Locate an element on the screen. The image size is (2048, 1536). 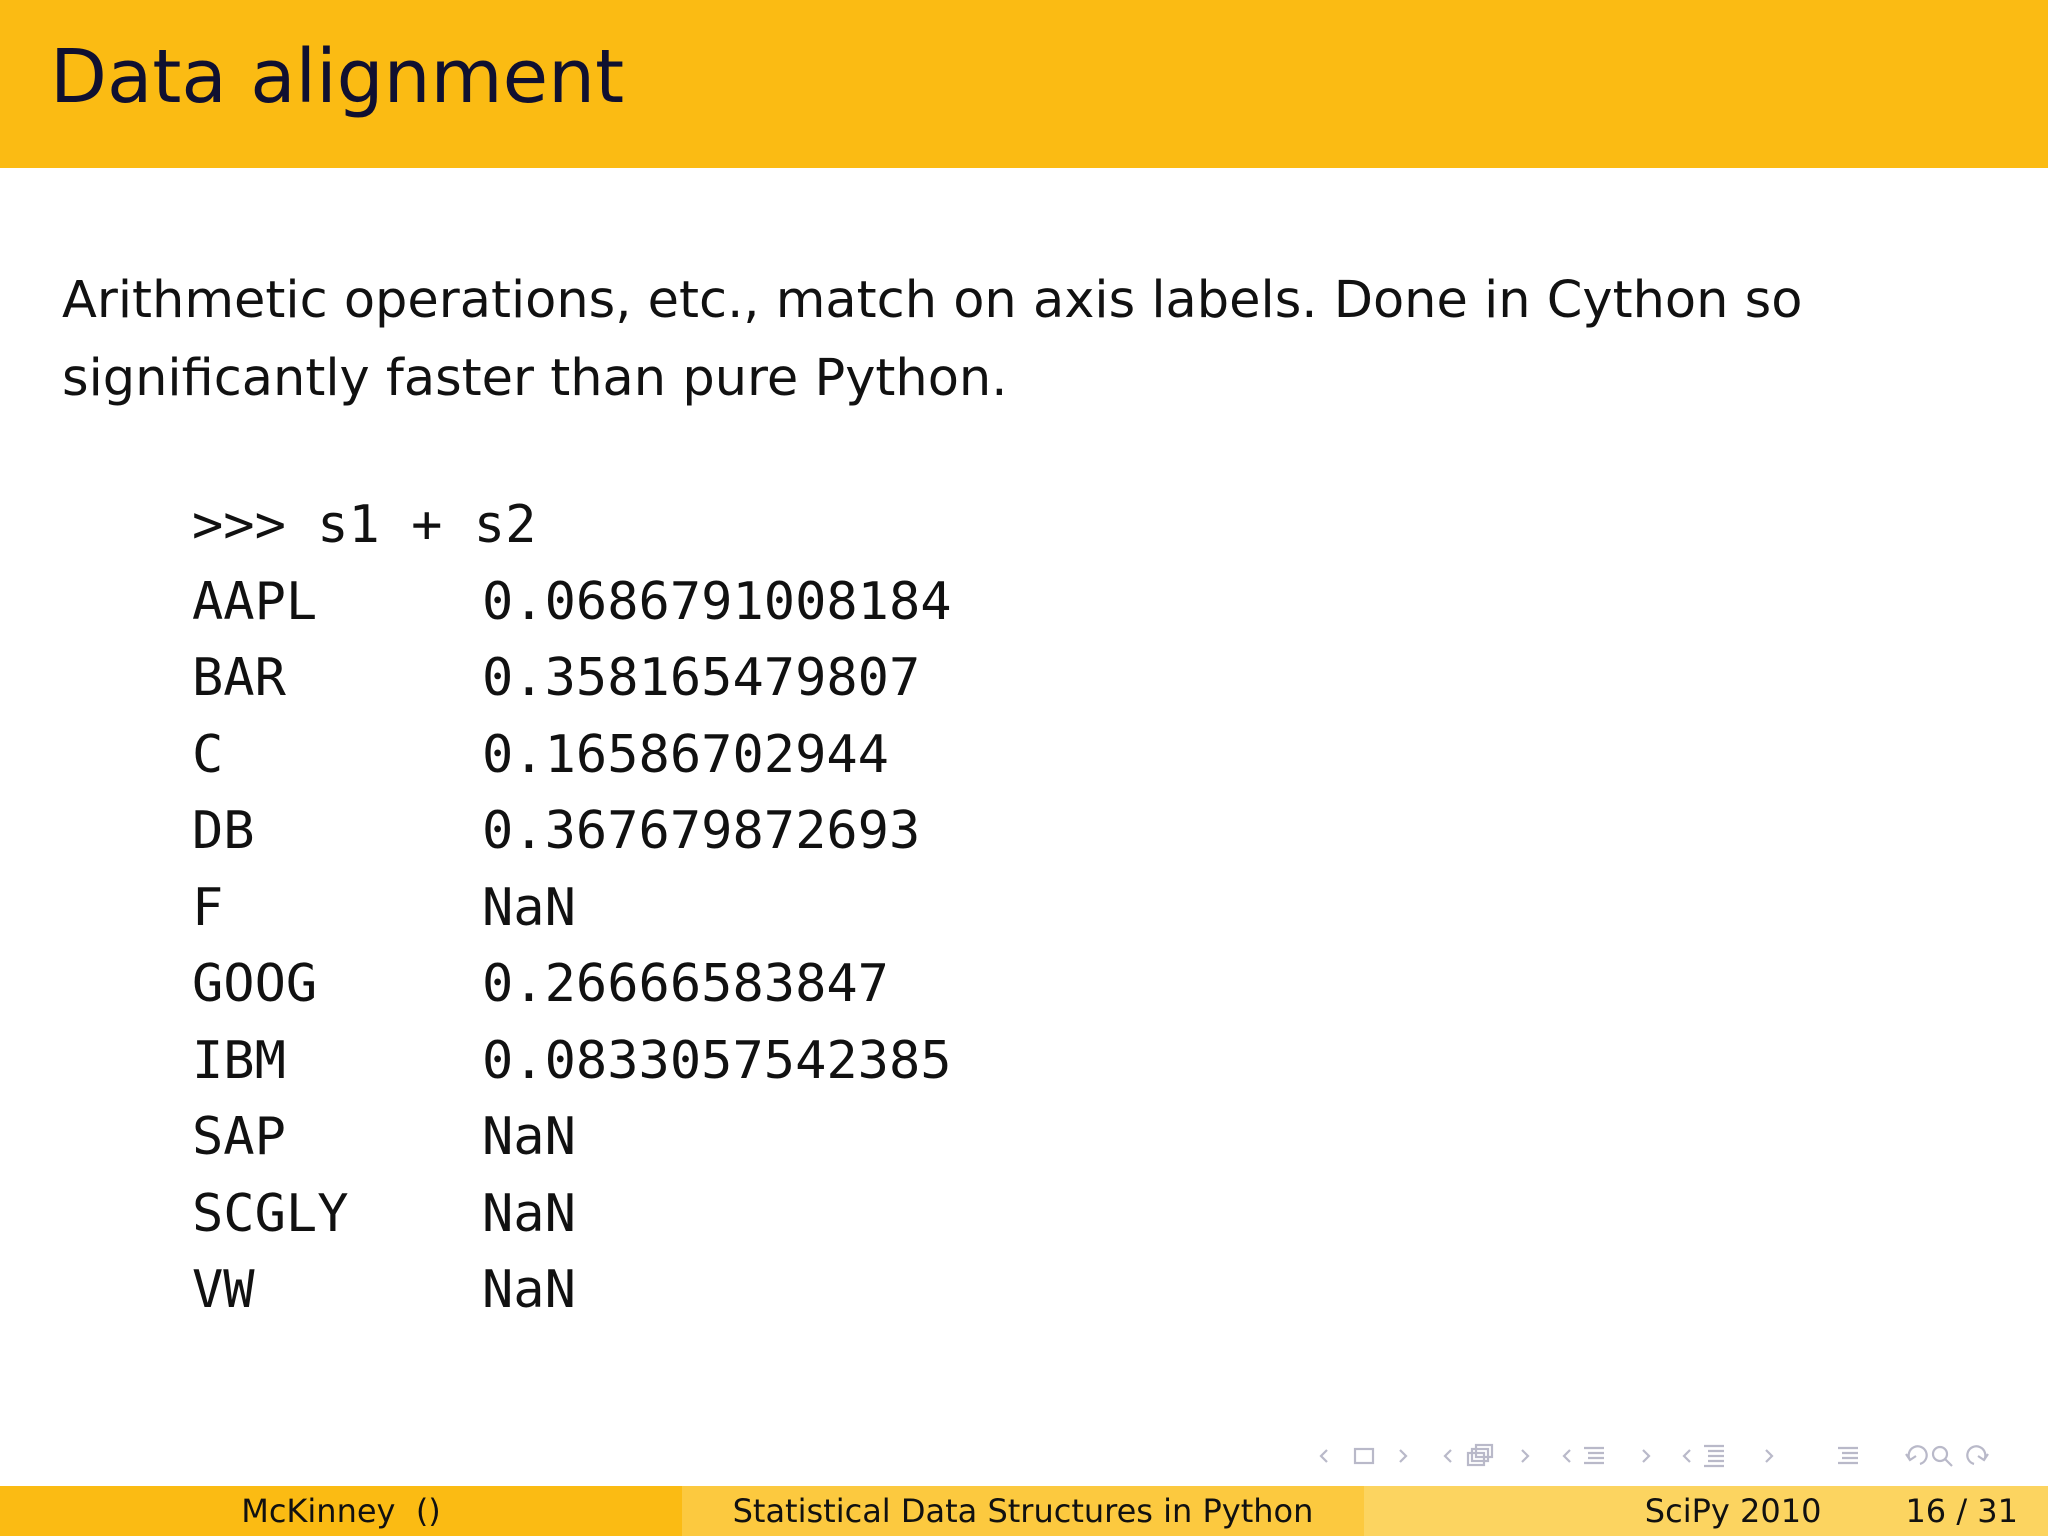
footer-conference: SciPy 2010 is located at coordinates (1733, 1511).